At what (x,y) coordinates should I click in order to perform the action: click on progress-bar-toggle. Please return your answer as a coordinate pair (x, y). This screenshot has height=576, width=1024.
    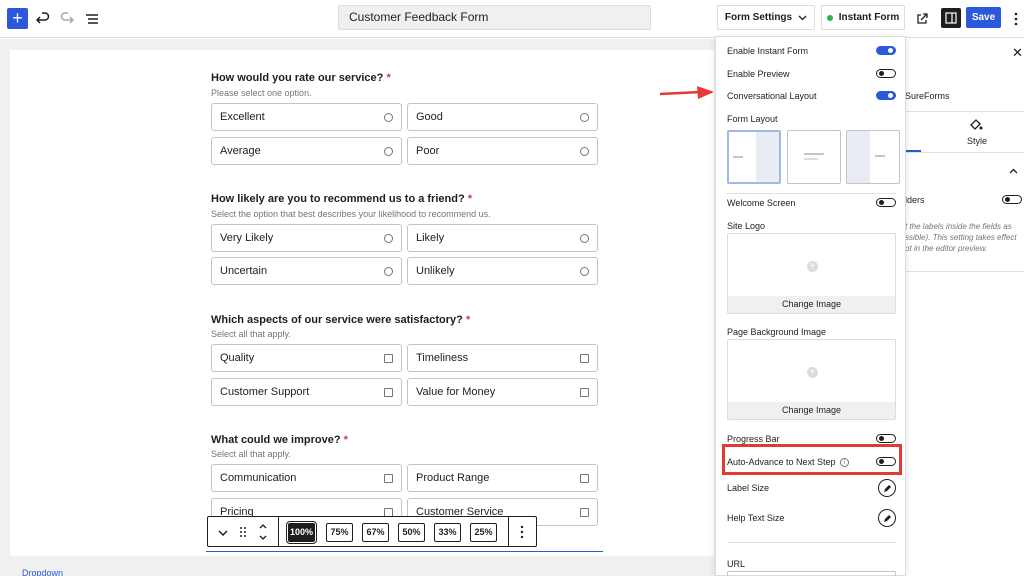
    Looking at the image, I should click on (886, 438).